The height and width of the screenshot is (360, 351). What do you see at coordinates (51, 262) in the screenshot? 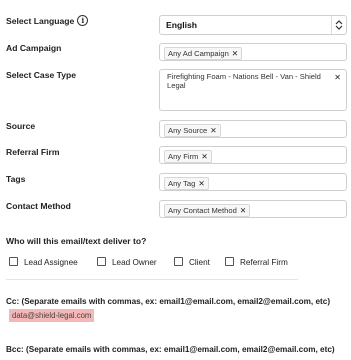
I see `checkbox-label: Lead Assignee` at bounding box center [51, 262].